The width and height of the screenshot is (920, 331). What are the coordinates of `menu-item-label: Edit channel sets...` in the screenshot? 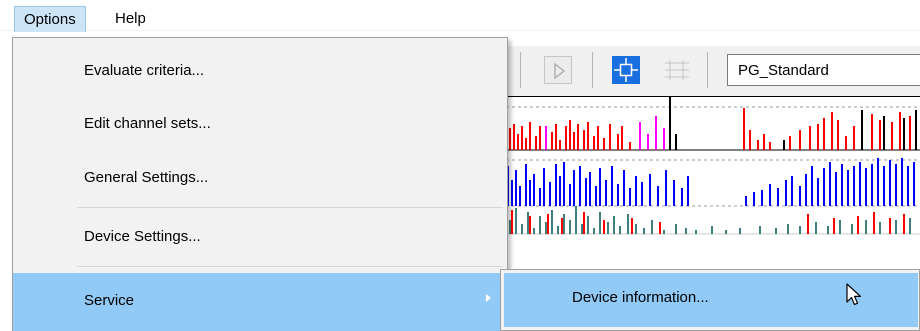 It's located at (147, 123).